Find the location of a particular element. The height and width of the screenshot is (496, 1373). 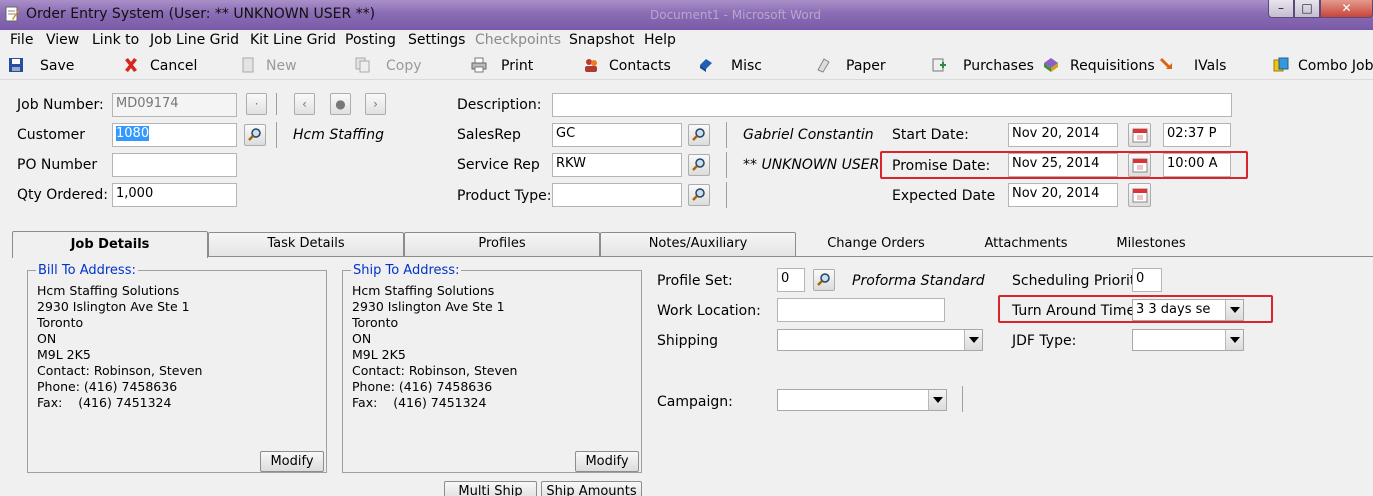

profile-set-search-button is located at coordinates (824, 280).